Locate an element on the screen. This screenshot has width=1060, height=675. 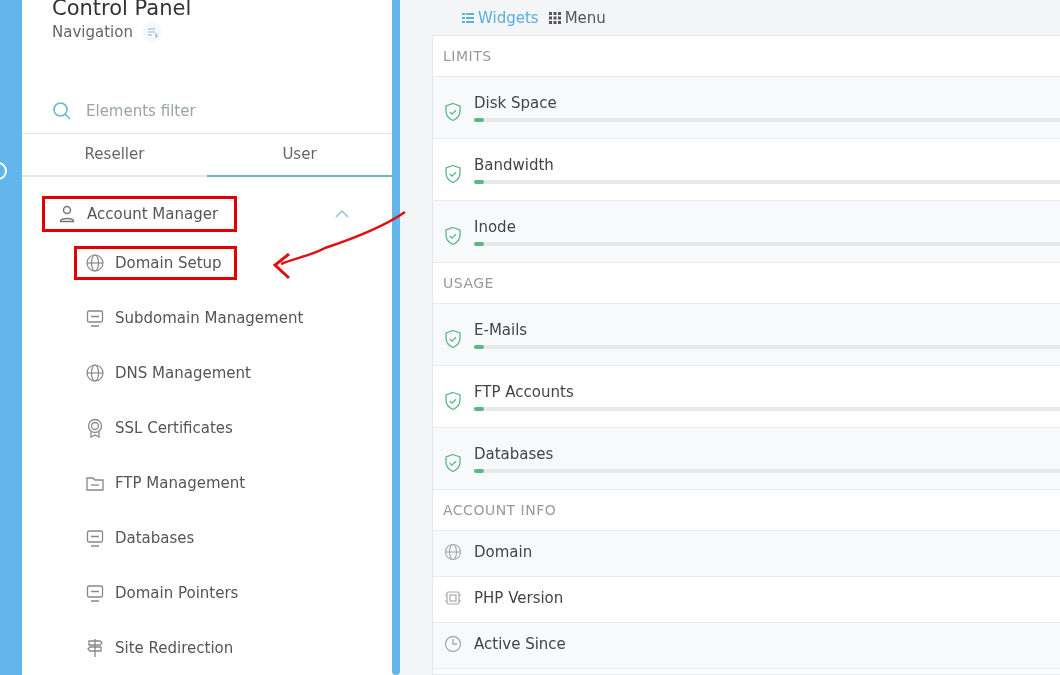
meter-label: FTP Accounts is located at coordinates (524, 391).